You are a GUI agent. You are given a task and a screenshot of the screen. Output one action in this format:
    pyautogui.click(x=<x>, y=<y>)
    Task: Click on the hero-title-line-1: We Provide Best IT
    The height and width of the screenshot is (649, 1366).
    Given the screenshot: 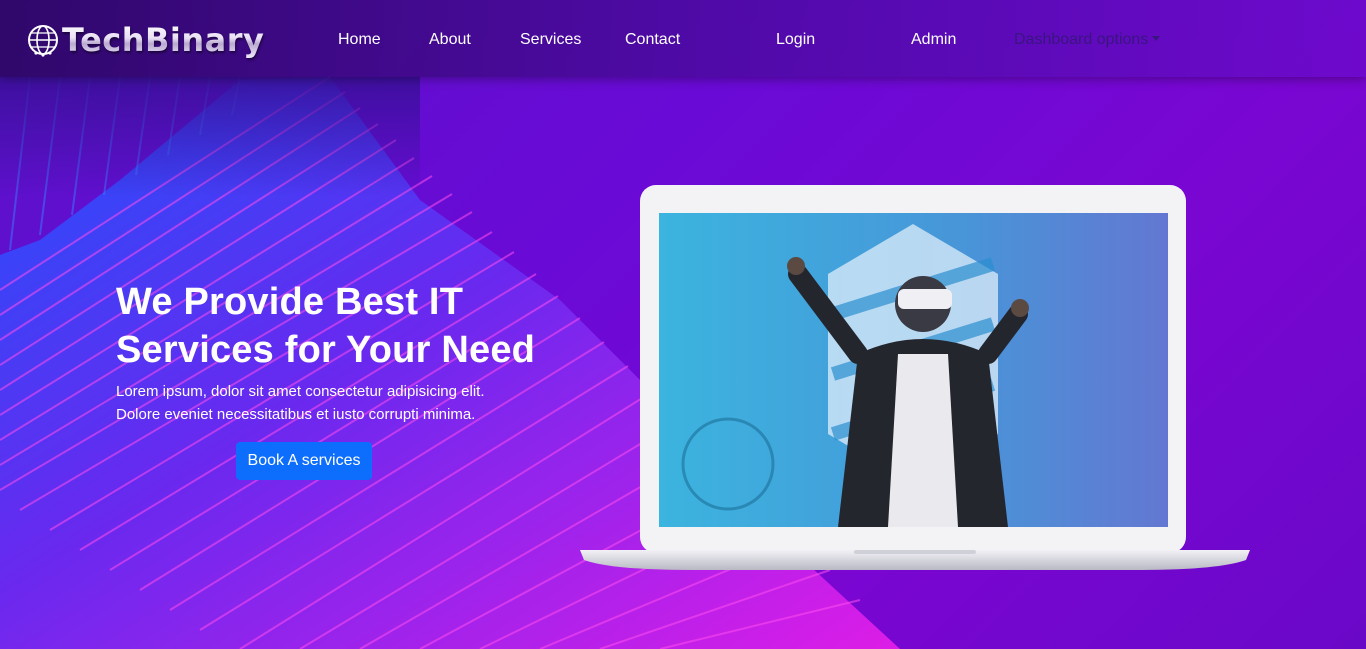 What is the action you would take?
    pyautogui.click(x=290, y=302)
    